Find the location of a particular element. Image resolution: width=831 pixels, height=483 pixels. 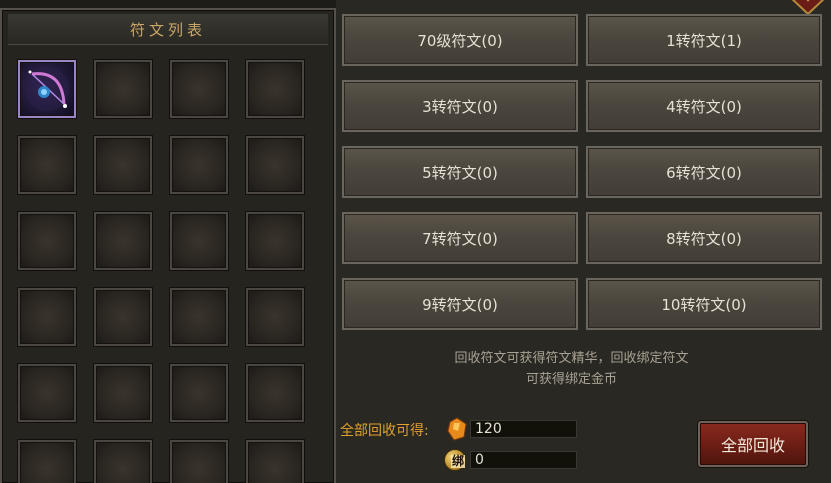

recycle-all-button: 全部回收 is located at coordinates (753, 444).